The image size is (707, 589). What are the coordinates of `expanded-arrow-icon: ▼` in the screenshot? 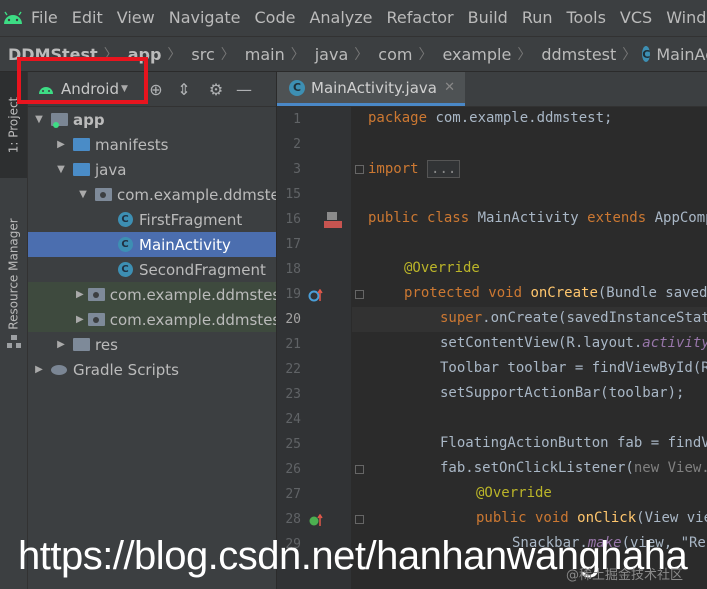 It's located at (61, 169).